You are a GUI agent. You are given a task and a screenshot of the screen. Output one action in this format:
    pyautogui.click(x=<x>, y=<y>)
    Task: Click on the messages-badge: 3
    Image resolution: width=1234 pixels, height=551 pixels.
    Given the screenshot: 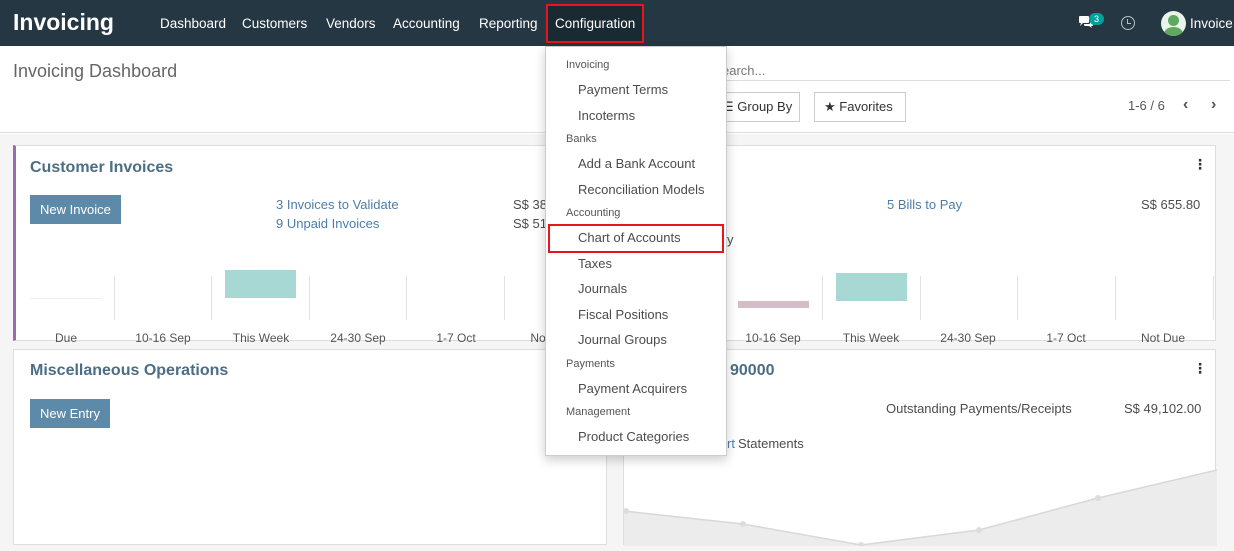 What is the action you would take?
    pyautogui.click(x=1097, y=19)
    